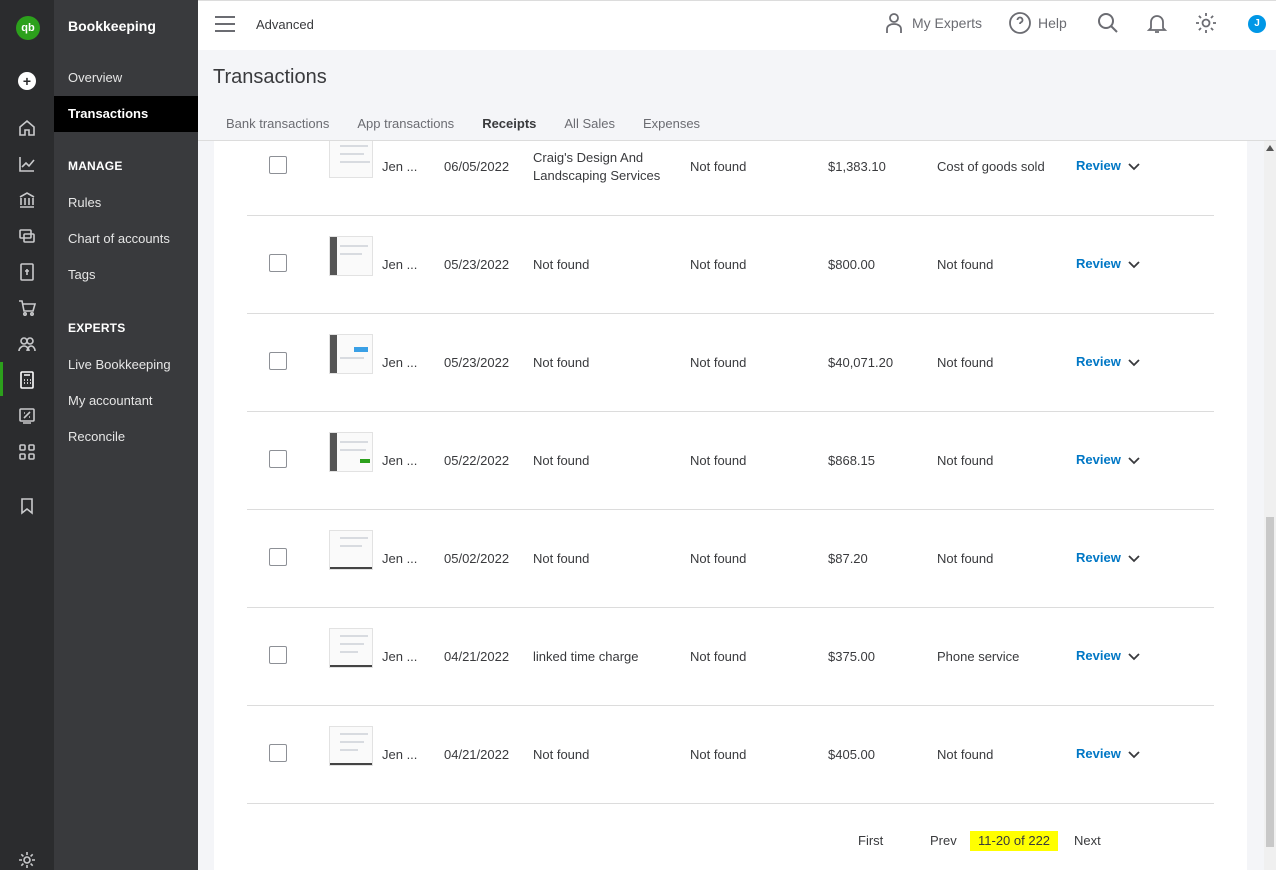 This screenshot has height=870, width=1276. Describe the element at coordinates (1257, 24) in the screenshot. I see `avatar: J` at that location.